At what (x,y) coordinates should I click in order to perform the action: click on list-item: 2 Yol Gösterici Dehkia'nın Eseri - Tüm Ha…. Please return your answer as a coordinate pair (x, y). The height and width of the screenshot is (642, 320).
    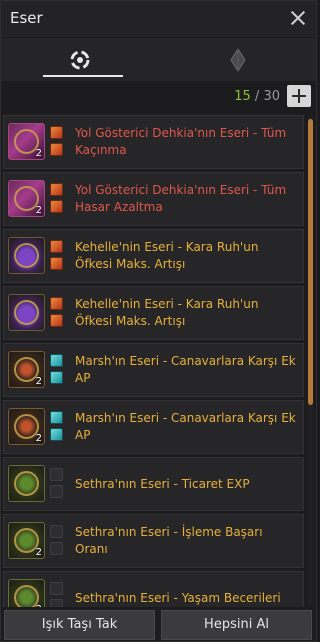
    Looking at the image, I should click on (153, 199).